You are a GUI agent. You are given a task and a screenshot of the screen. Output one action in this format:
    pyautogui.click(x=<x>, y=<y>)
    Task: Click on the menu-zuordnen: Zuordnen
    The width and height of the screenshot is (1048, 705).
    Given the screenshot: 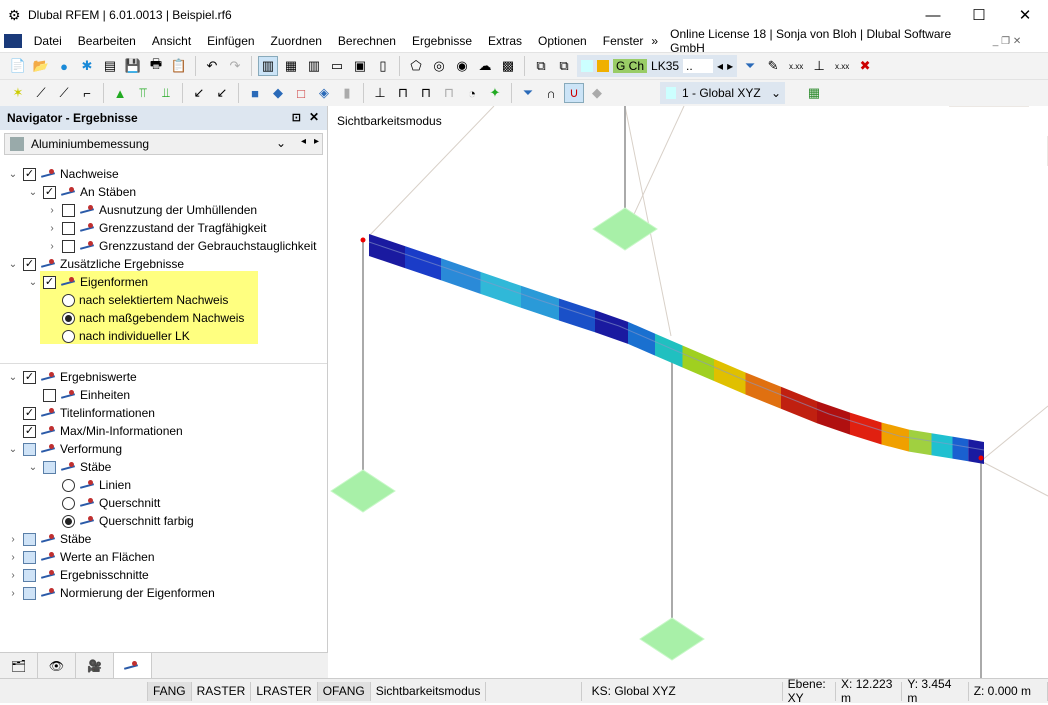 What is the action you would take?
    pyautogui.click(x=296, y=41)
    